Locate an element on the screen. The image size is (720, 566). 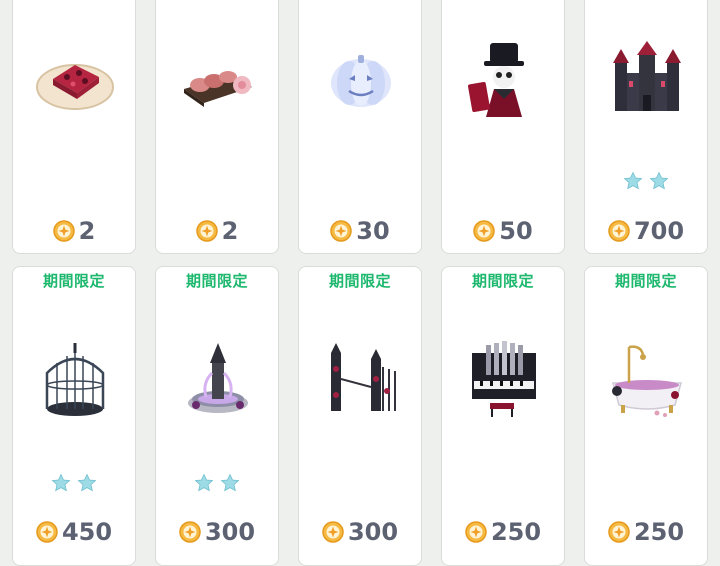
shop-item-card: 700 is located at coordinates (646, 127).